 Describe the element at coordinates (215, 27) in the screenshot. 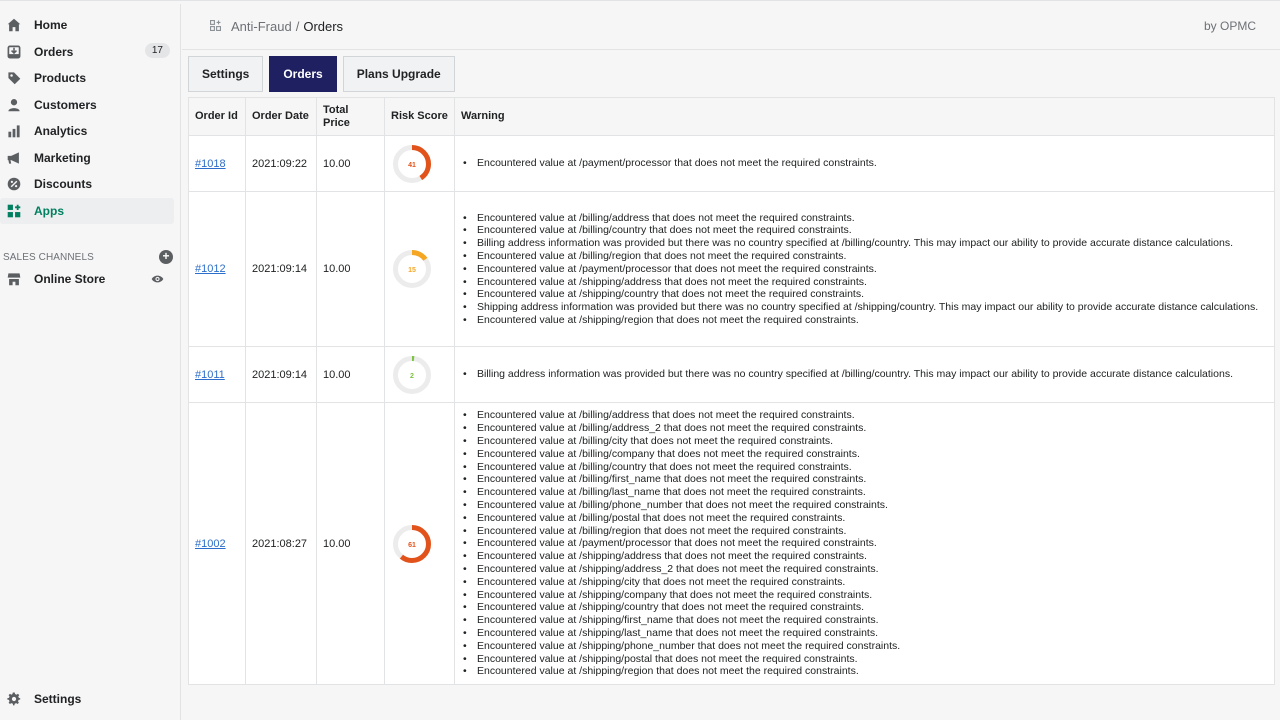

I see `app-icon` at that location.